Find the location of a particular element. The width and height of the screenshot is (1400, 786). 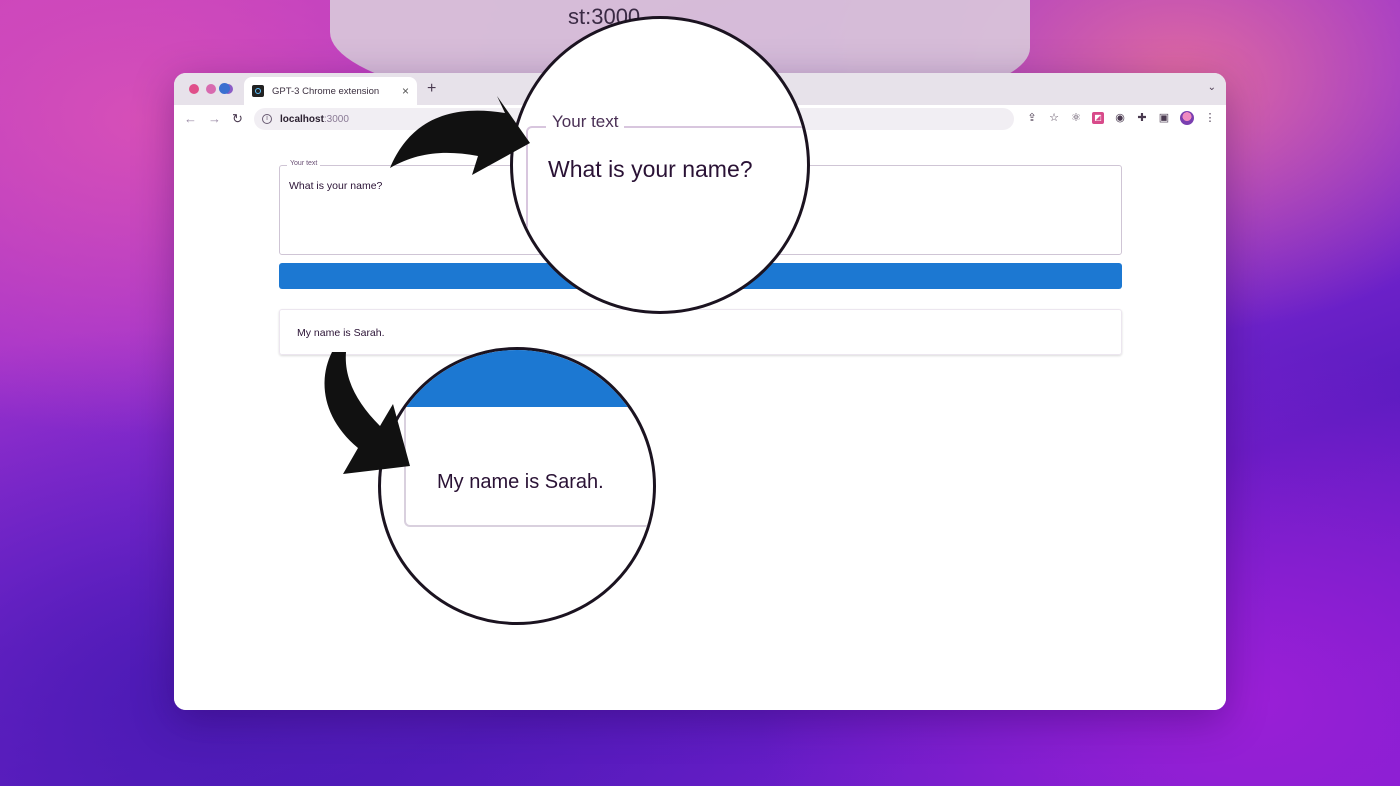

react-favicon-icon is located at coordinates (258, 91).